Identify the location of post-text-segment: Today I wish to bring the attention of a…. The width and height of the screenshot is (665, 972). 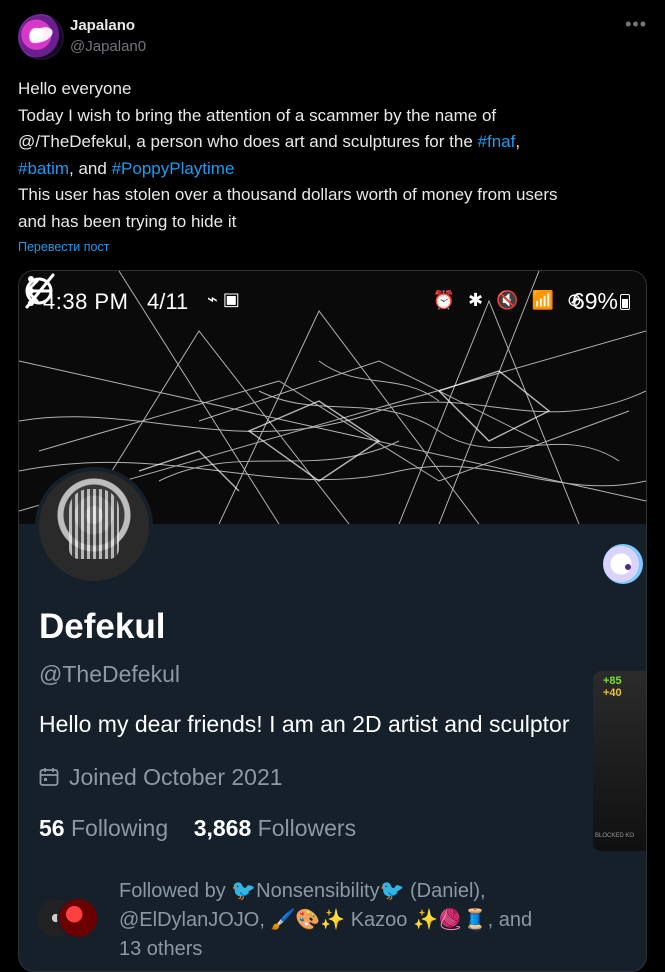
(257, 115).